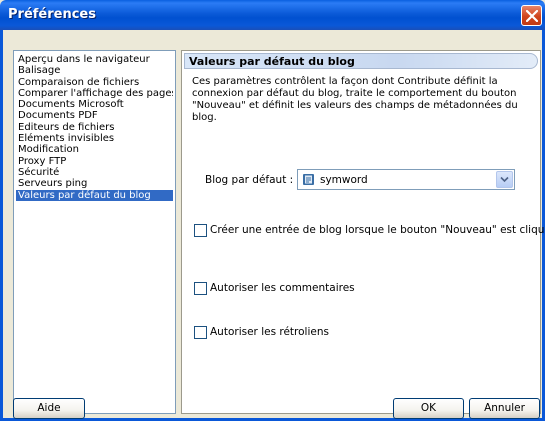 The image size is (545, 421). I want to click on panel-title: Valeurs par défaut du blog, so click(272, 61).